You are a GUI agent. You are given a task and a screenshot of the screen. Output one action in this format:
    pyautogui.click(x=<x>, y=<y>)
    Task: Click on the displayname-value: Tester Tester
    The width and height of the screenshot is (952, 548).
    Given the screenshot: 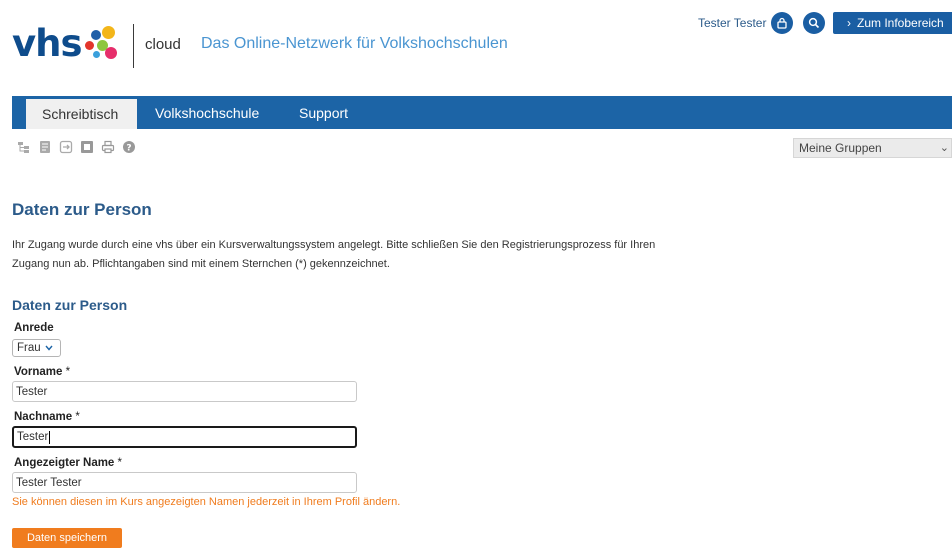 What is the action you would take?
    pyautogui.click(x=49, y=482)
    